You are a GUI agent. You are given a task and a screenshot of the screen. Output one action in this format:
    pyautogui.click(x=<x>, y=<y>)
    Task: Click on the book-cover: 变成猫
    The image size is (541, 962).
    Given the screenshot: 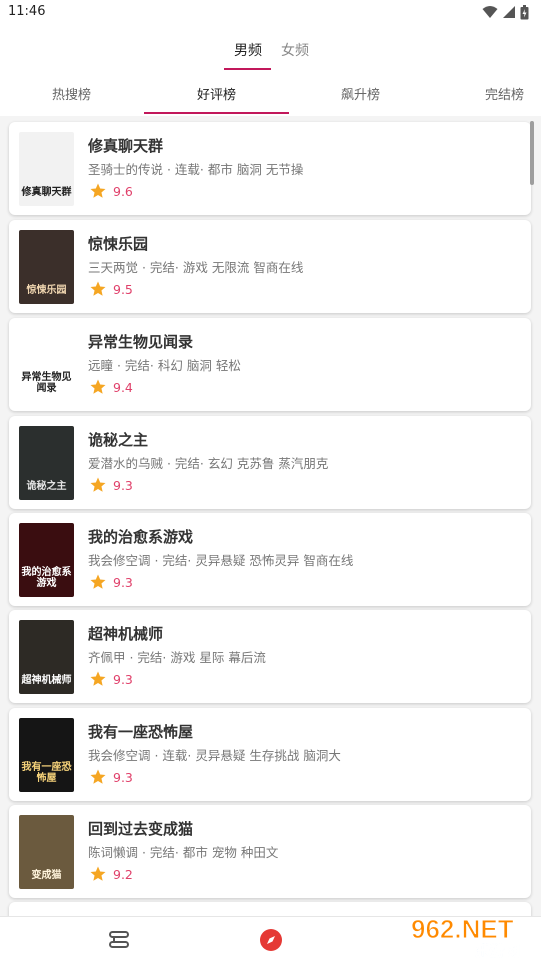 What is the action you would take?
    pyautogui.click(x=46, y=852)
    